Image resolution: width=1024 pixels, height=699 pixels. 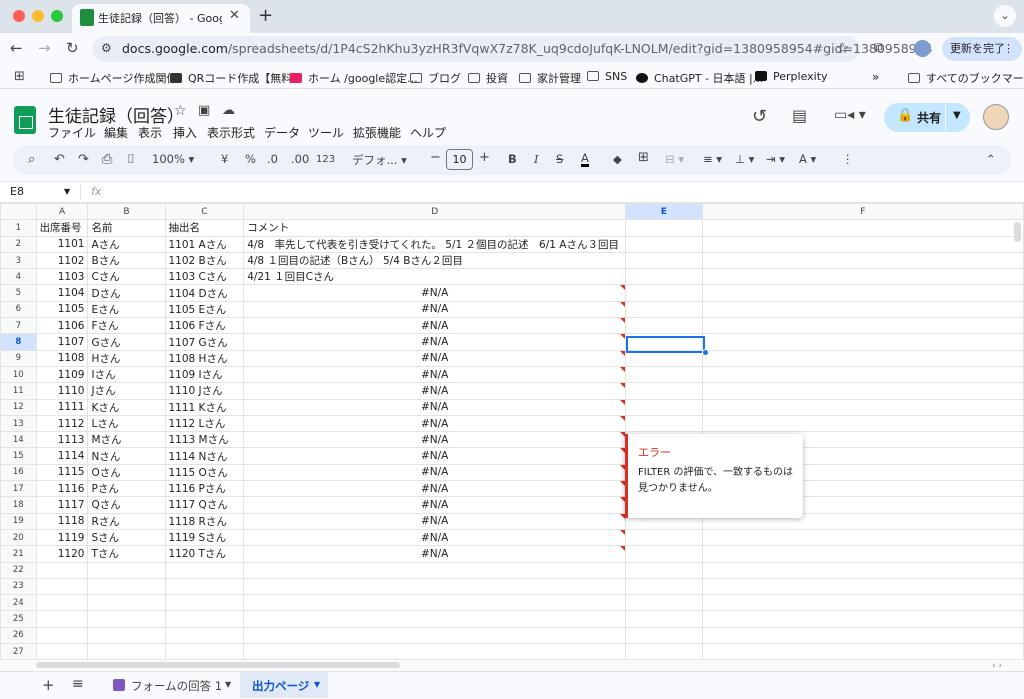 I want to click on cell-b: Pさん, so click(x=126, y=489).